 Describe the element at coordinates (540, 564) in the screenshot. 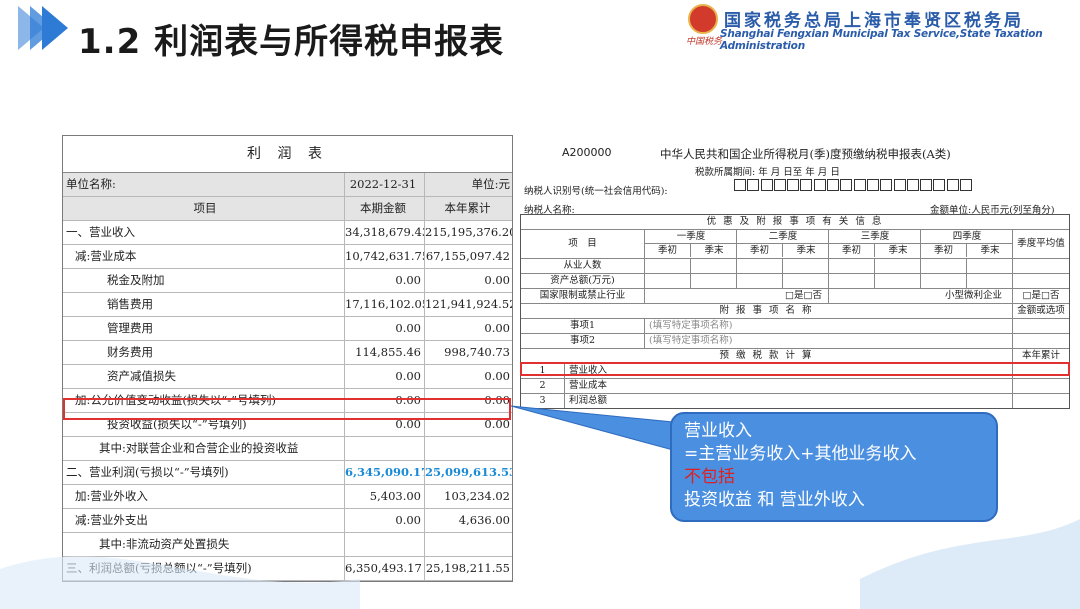

I see `wave-decoration` at that location.